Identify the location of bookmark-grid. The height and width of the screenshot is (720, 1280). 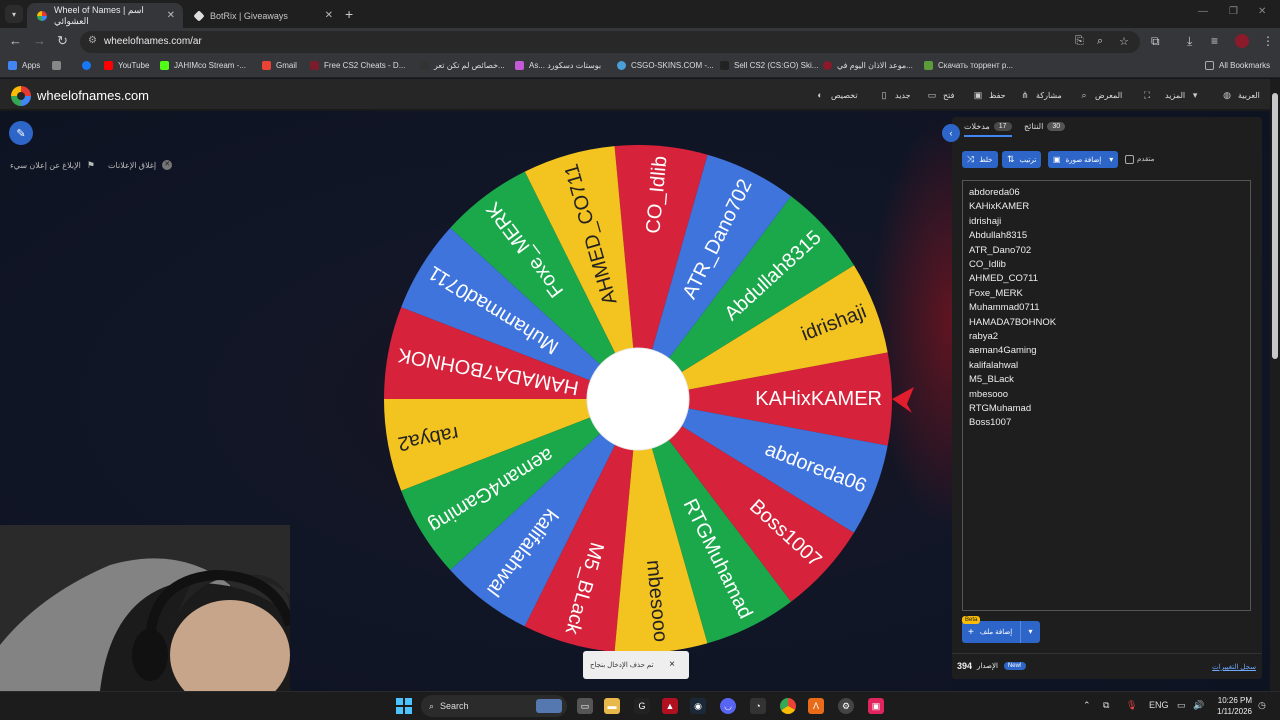
(59, 65).